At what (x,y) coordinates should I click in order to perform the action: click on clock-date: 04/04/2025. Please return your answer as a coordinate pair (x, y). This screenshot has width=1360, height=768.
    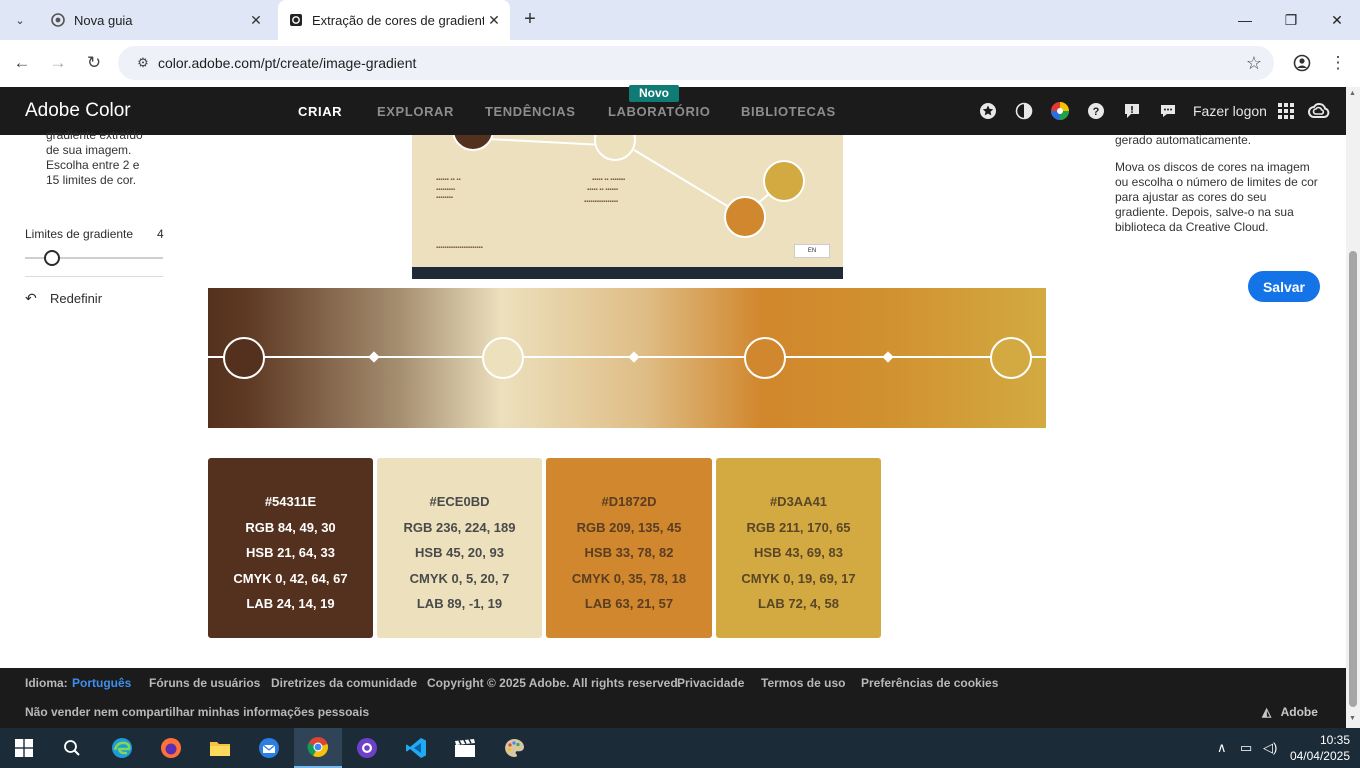
    Looking at the image, I should click on (1319, 756).